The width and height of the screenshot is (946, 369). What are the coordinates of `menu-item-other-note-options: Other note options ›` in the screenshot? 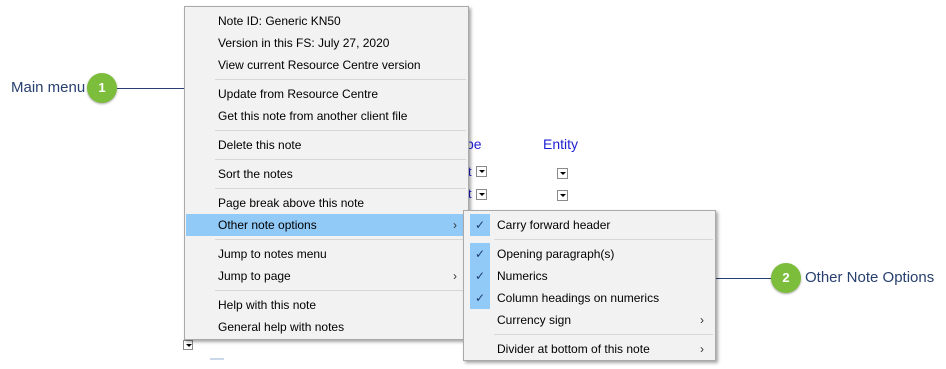 It's located at (326, 225).